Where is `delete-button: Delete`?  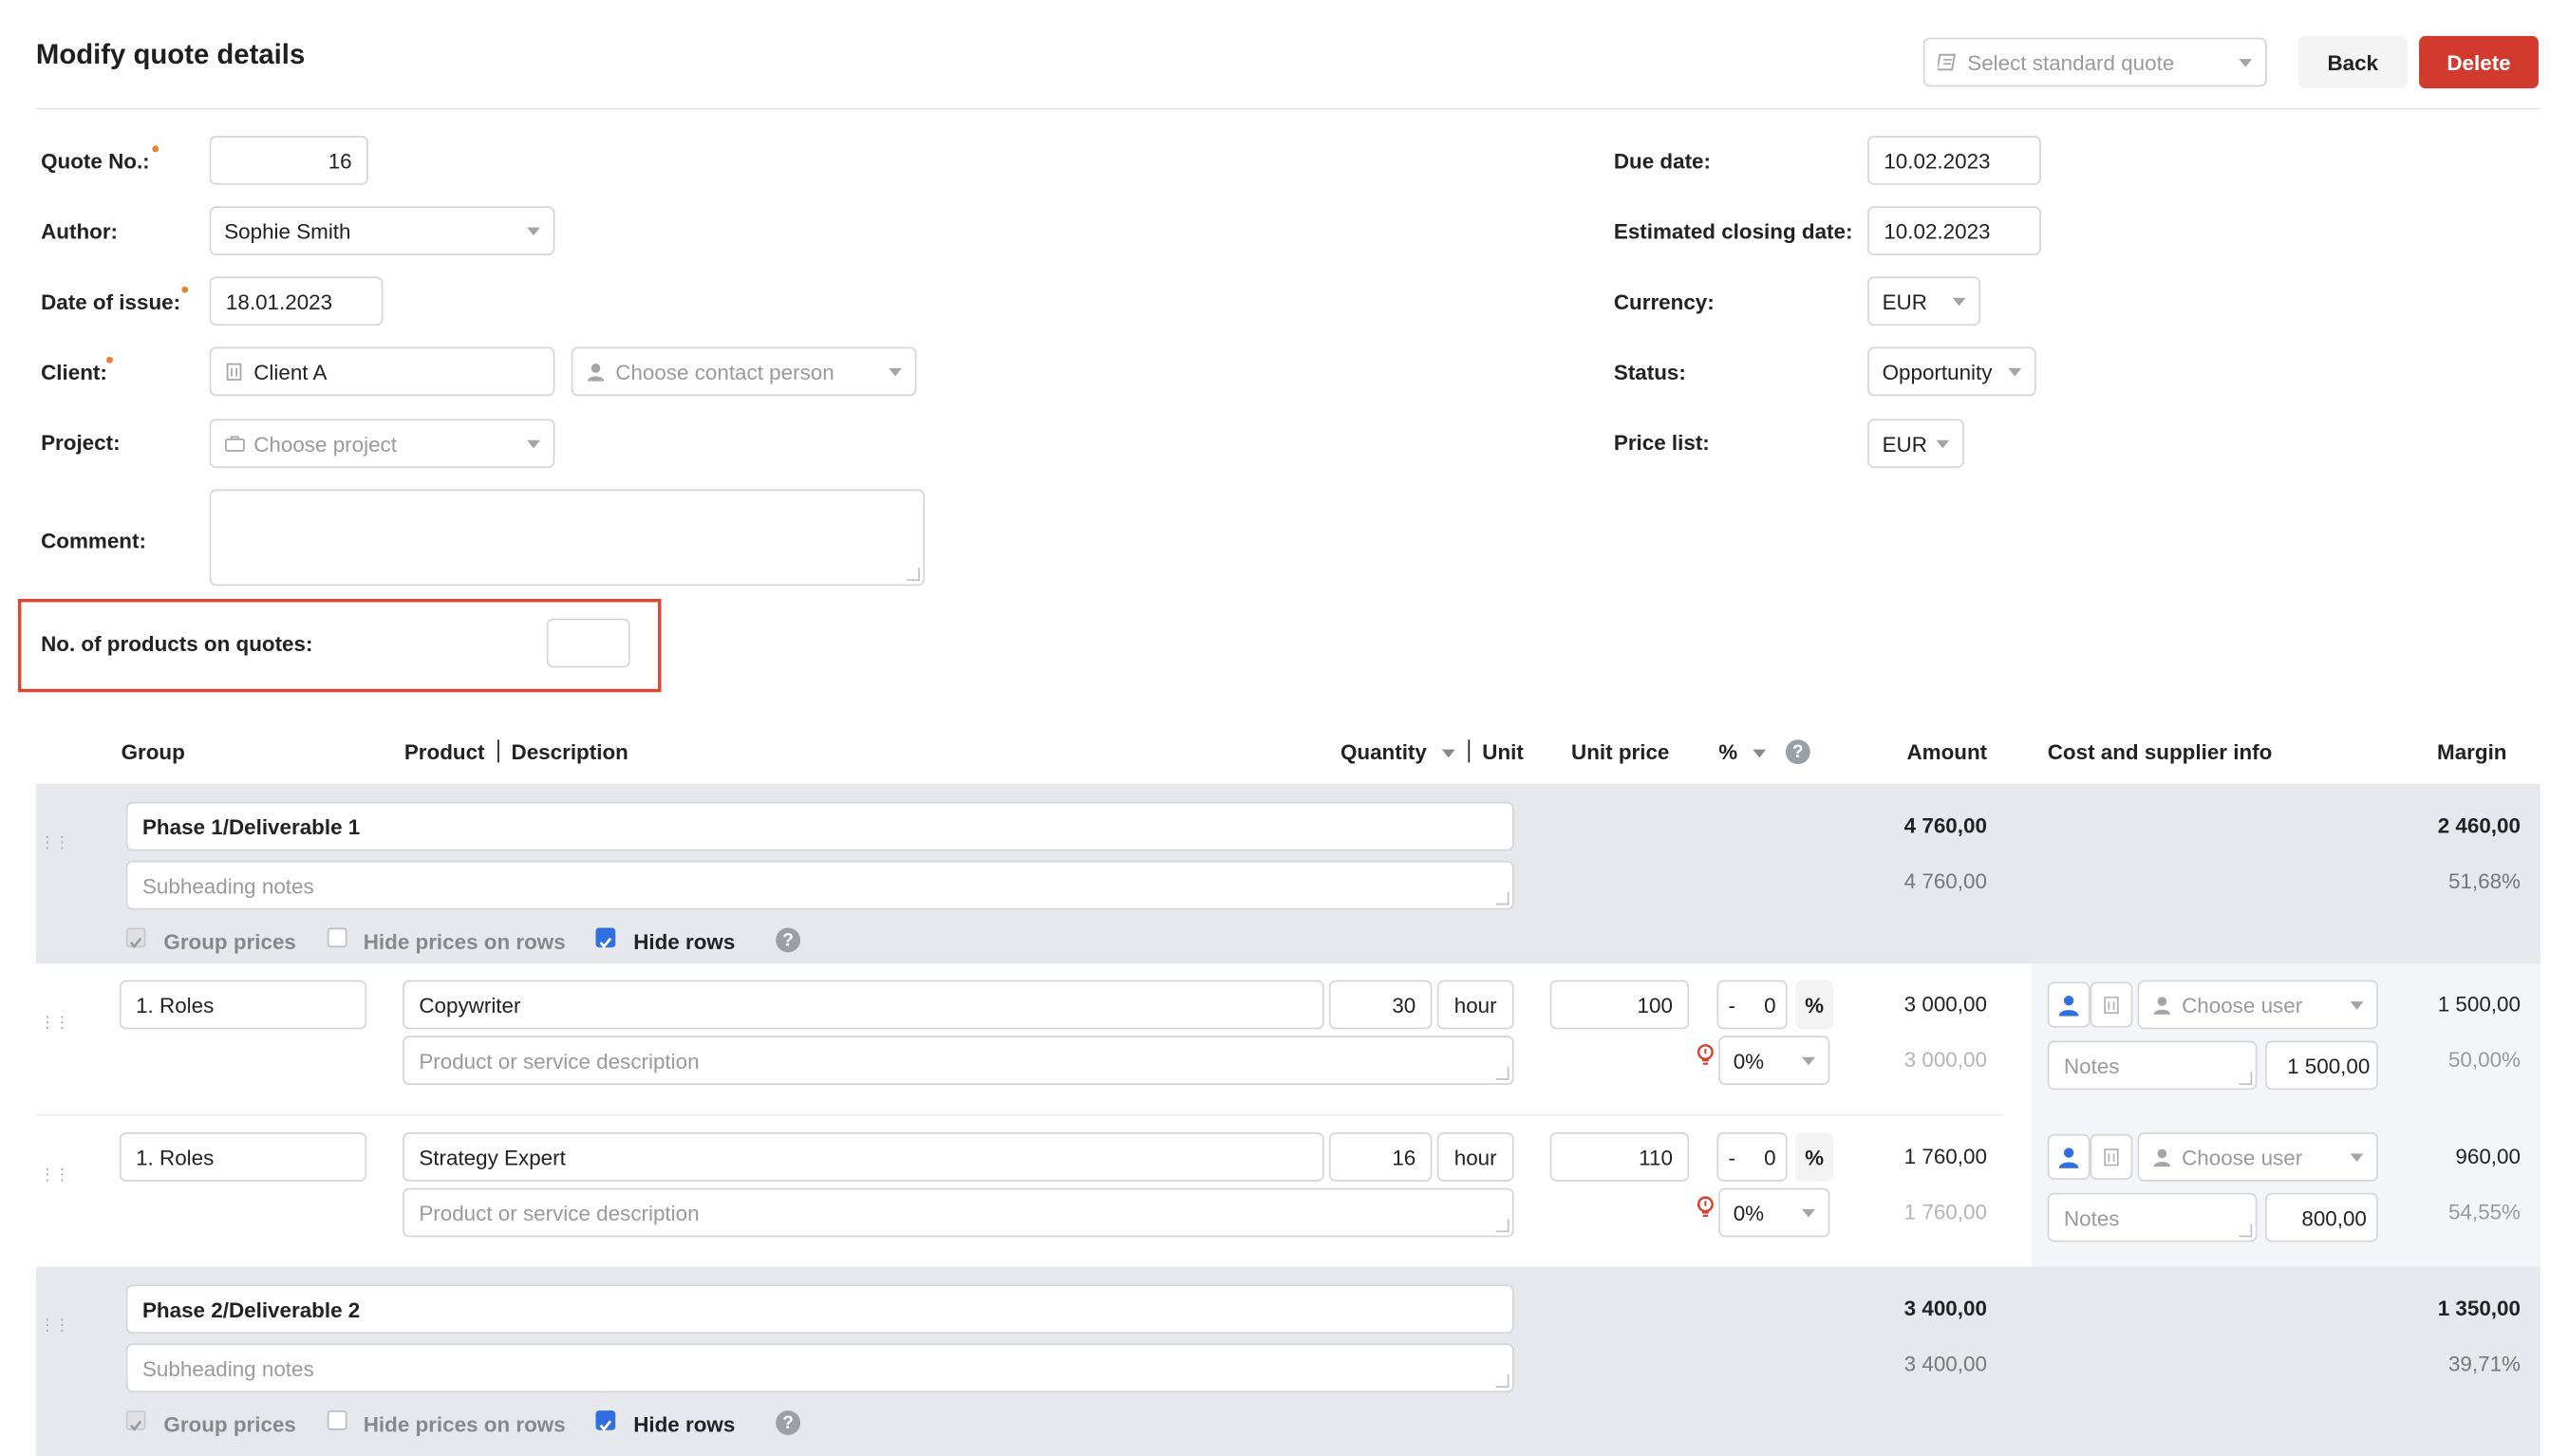 delete-button: Delete is located at coordinates (2479, 62).